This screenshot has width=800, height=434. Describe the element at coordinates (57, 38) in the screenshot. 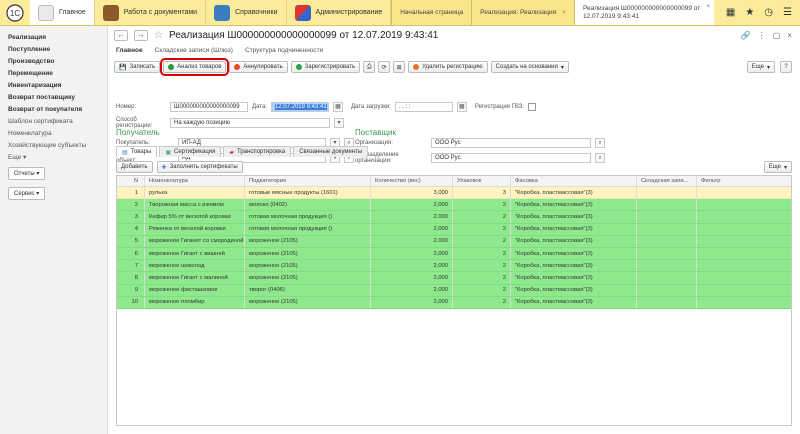

I see `sidebar-item-realization: Реализация` at that location.